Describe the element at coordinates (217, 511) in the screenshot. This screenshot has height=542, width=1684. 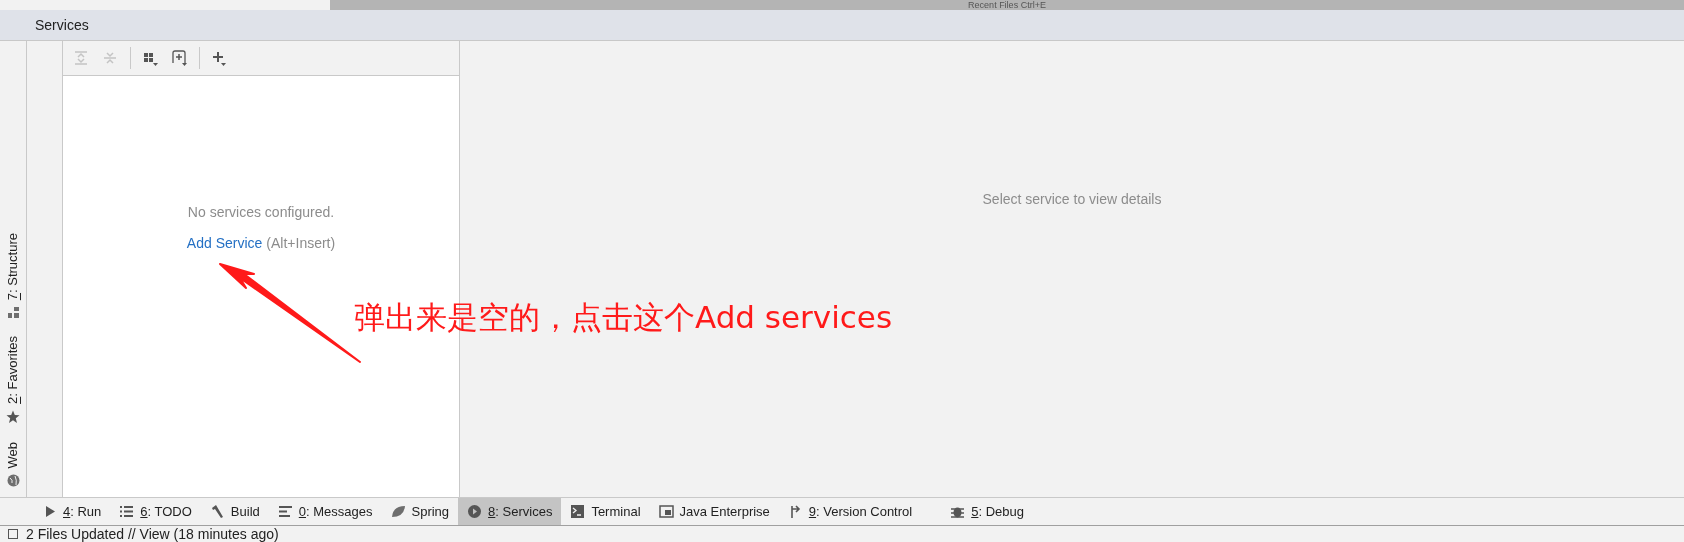
I see `hammer-icon` at that location.